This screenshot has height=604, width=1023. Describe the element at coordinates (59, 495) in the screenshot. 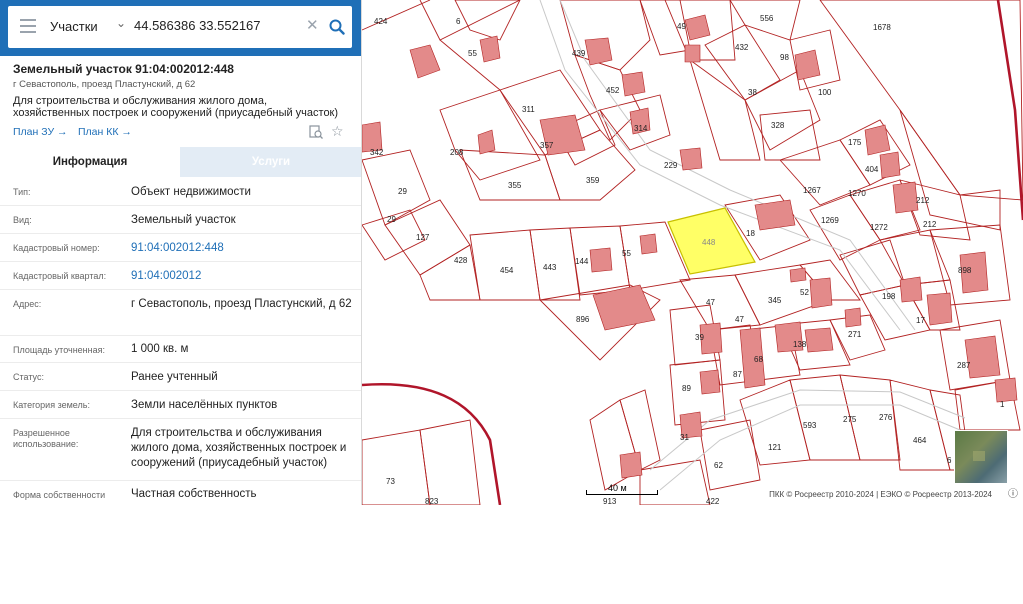

I see `attribute-label: Форма собственности` at that location.